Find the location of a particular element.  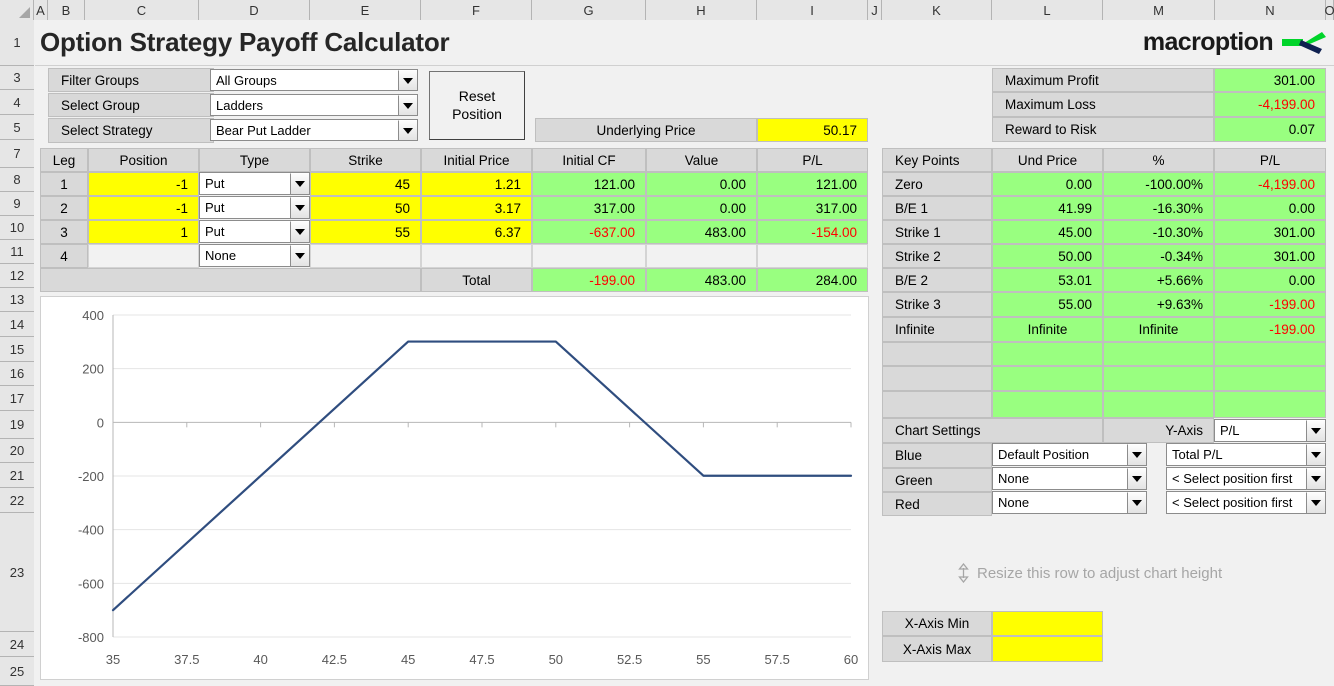

leg-1-position-input: -1 is located at coordinates (143, 184).